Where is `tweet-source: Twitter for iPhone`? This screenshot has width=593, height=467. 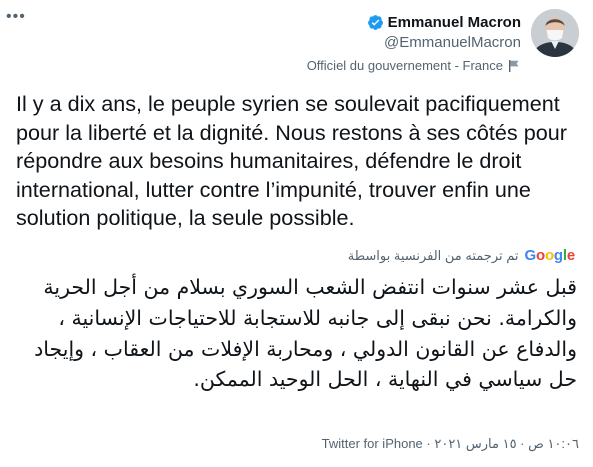
tweet-source: Twitter for iPhone is located at coordinates (372, 443).